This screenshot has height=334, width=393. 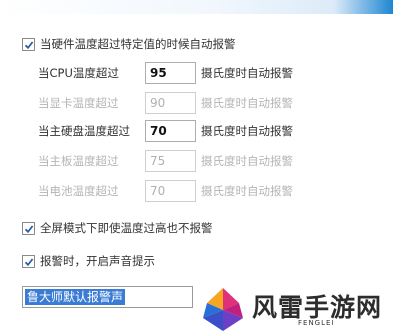 What do you see at coordinates (223, 309) in the screenshot?
I see `fenglei-logo-icon` at bounding box center [223, 309].